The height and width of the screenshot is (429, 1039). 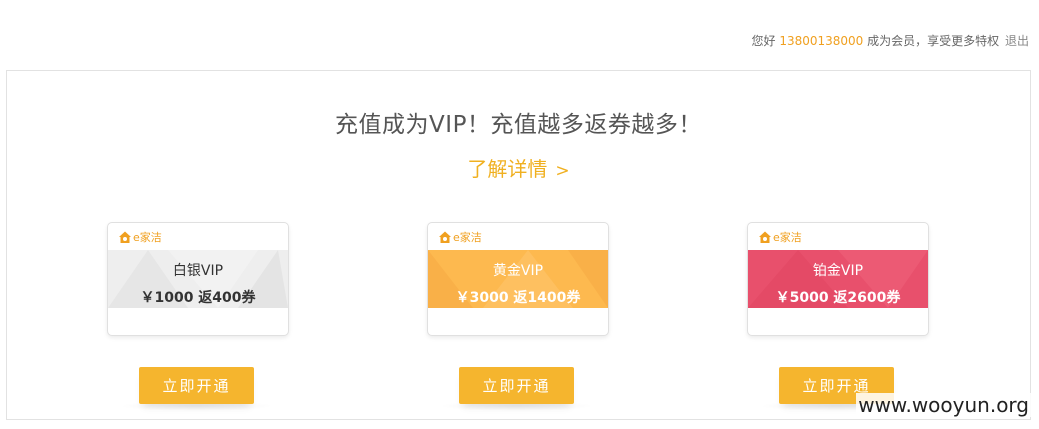 I want to click on page-headline: 充值成为VIP！充值越多返券越多！, so click(x=518, y=125).